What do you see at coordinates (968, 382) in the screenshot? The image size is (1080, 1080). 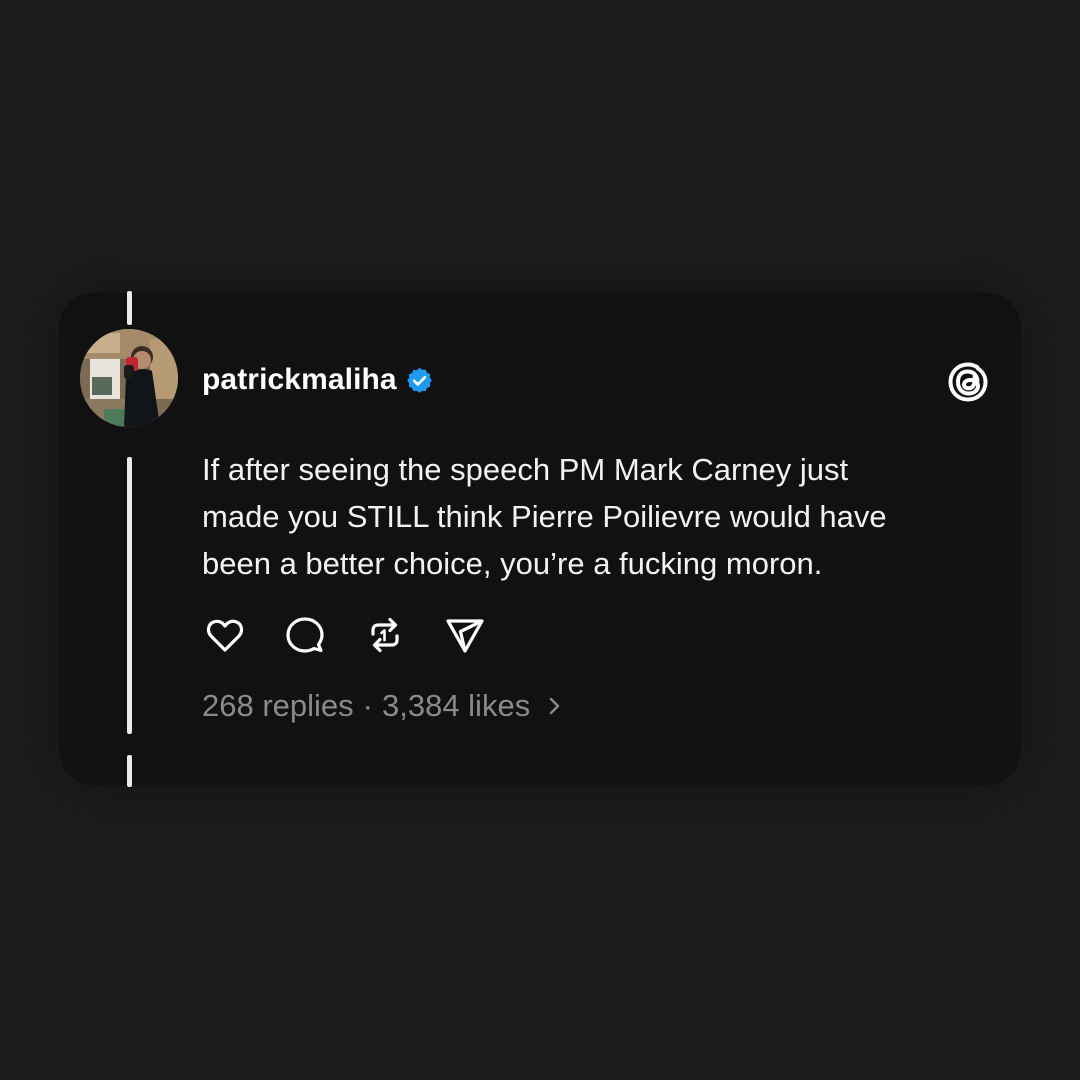 I see `threads-logo-icon` at bounding box center [968, 382].